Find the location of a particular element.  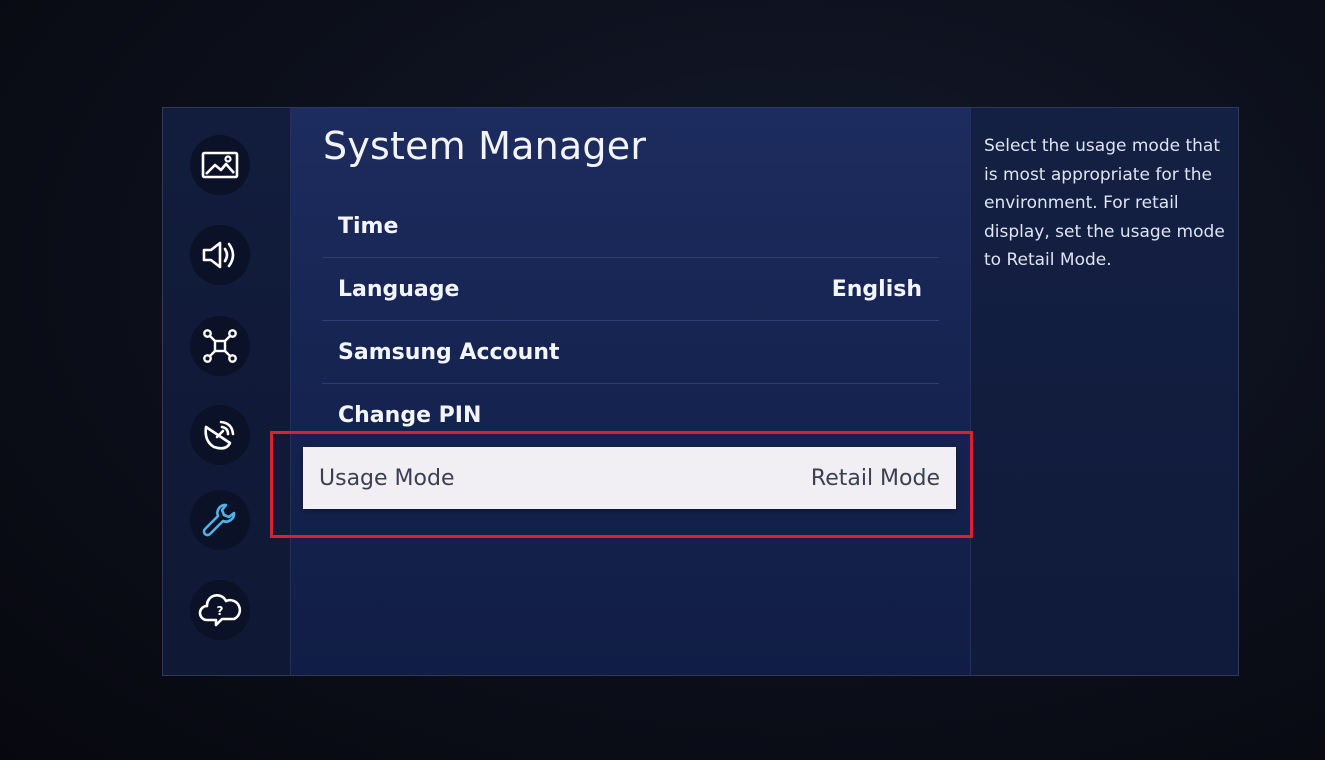

sidebar-item-network is located at coordinates (220, 346).